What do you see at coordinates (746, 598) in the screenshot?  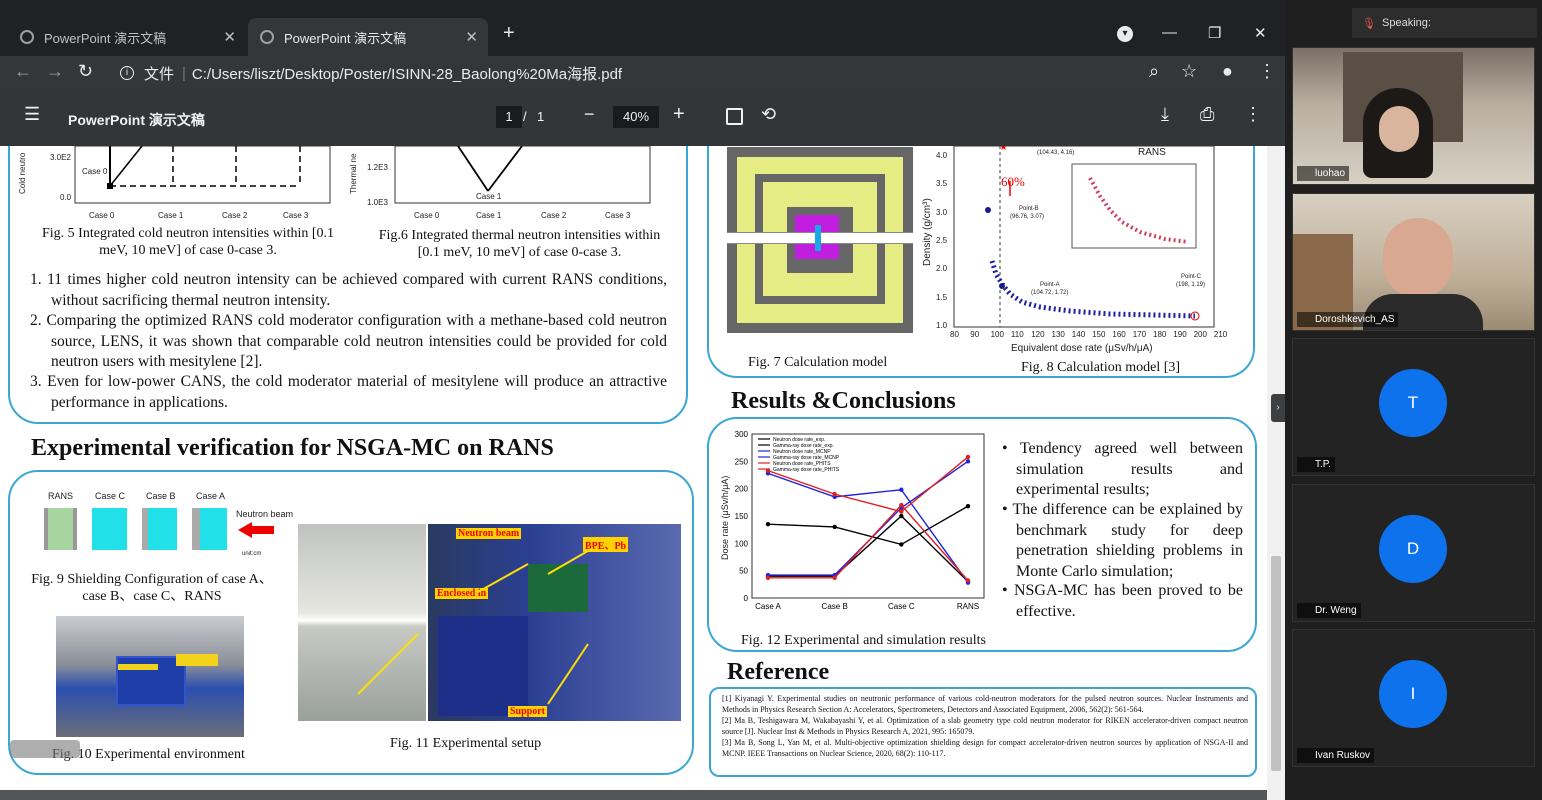 I see `fig12-ytick: 0` at bounding box center [746, 598].